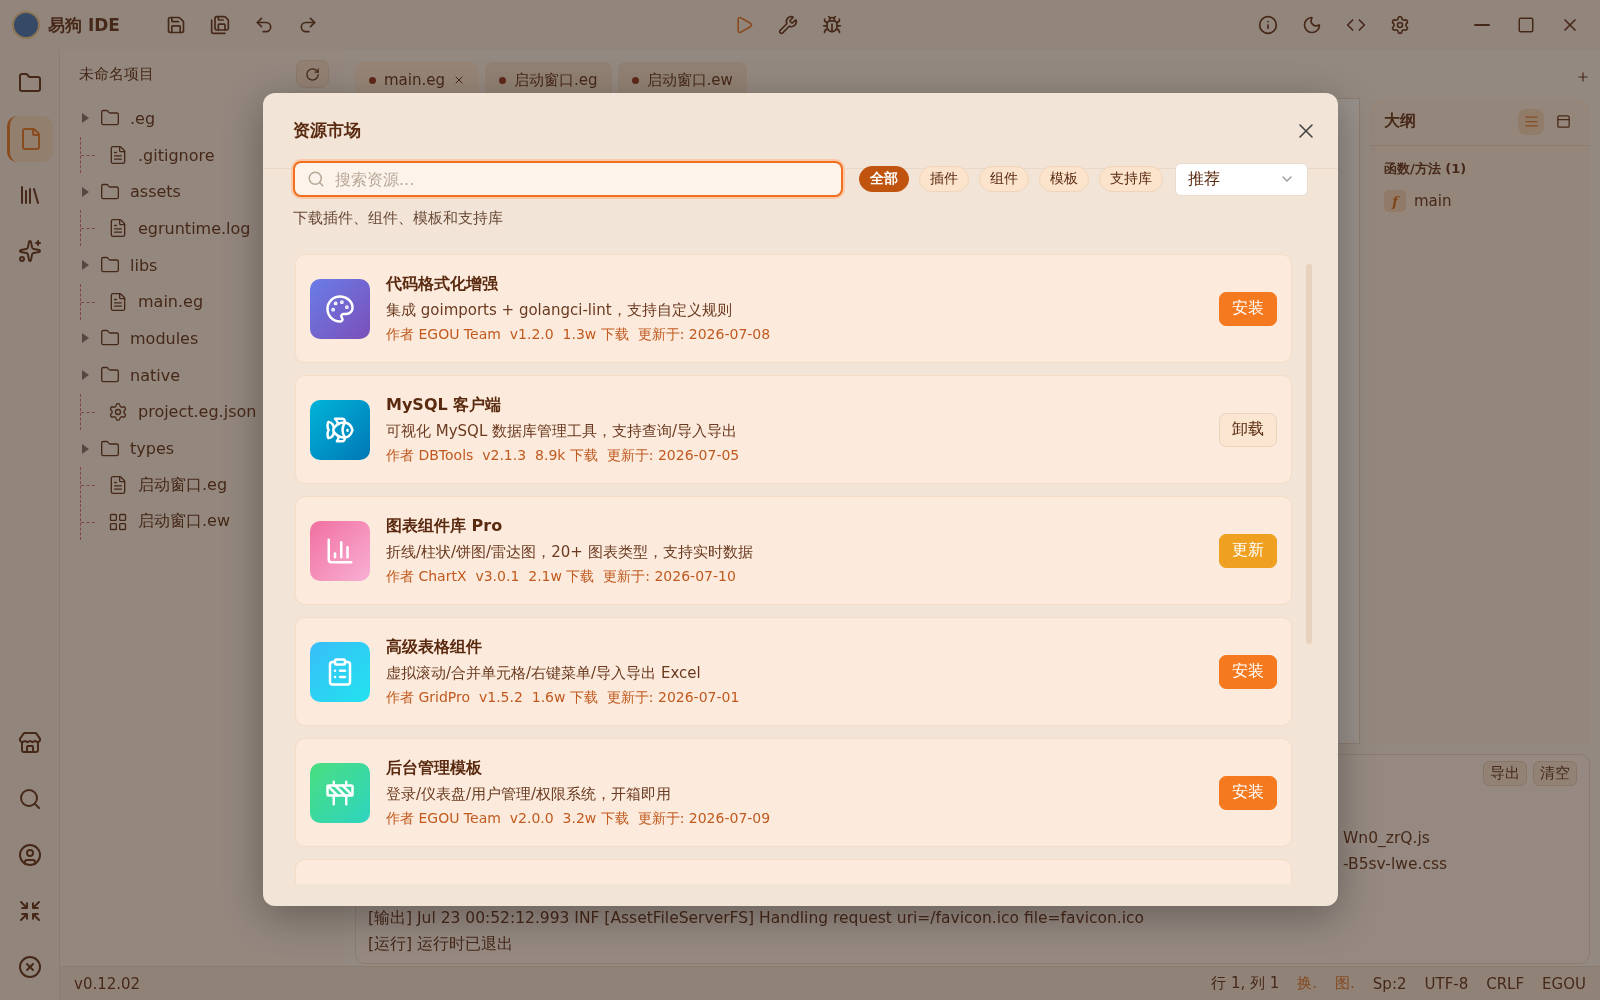 The image size is (1600, 1000). What do you see at coordinates (171, 302) in the screenshot?
I see `tree-label: main.eg` at bounding box center [171, 302].